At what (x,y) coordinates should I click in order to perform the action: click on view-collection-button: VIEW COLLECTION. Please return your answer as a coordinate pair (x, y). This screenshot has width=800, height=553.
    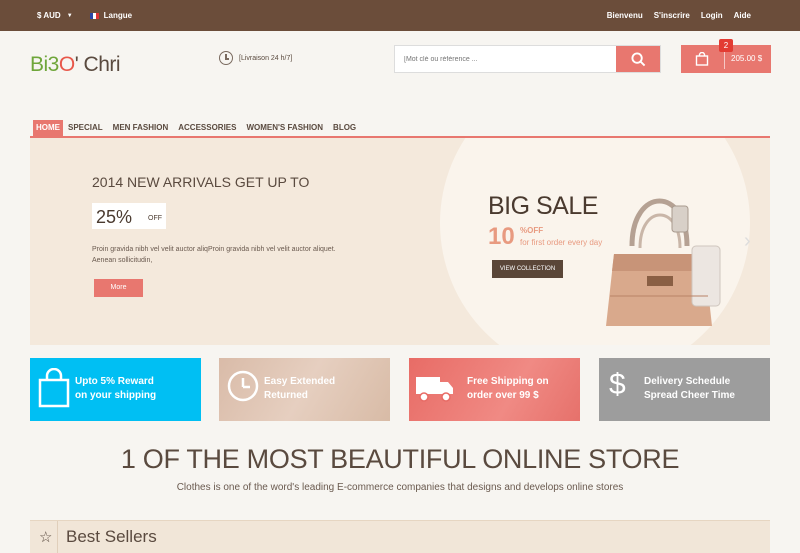
    Looking at the image, I should click on (527, 269).